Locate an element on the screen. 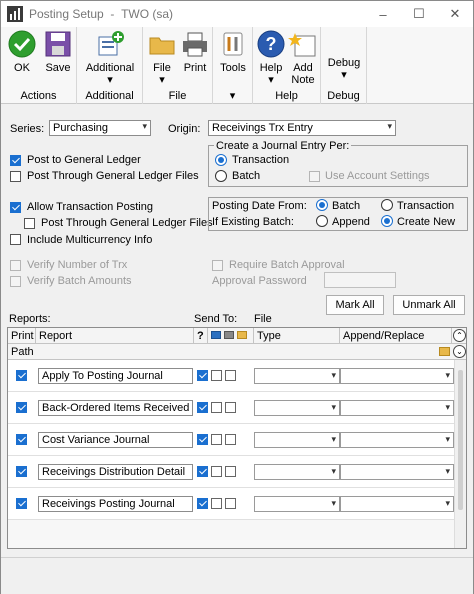 This screenshot has width=474, height=594. mark-all-button: Mark All is located at coordinates (355, 305).